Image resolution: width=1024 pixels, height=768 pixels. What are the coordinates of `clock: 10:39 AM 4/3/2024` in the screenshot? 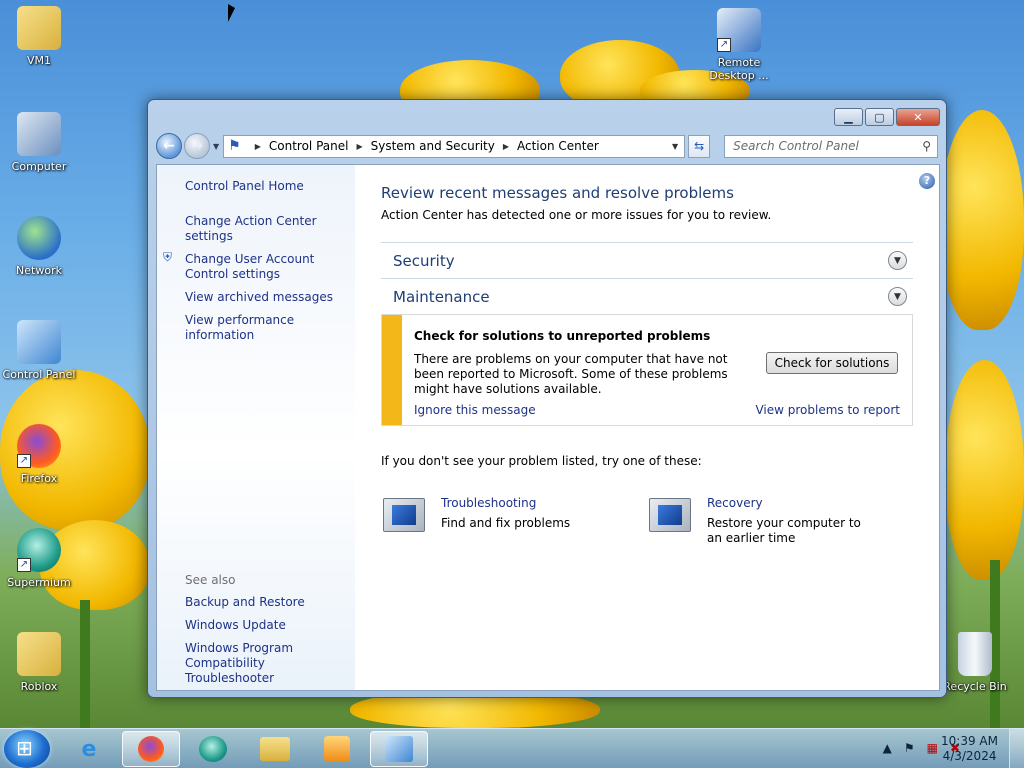 It's located at (969, 749).